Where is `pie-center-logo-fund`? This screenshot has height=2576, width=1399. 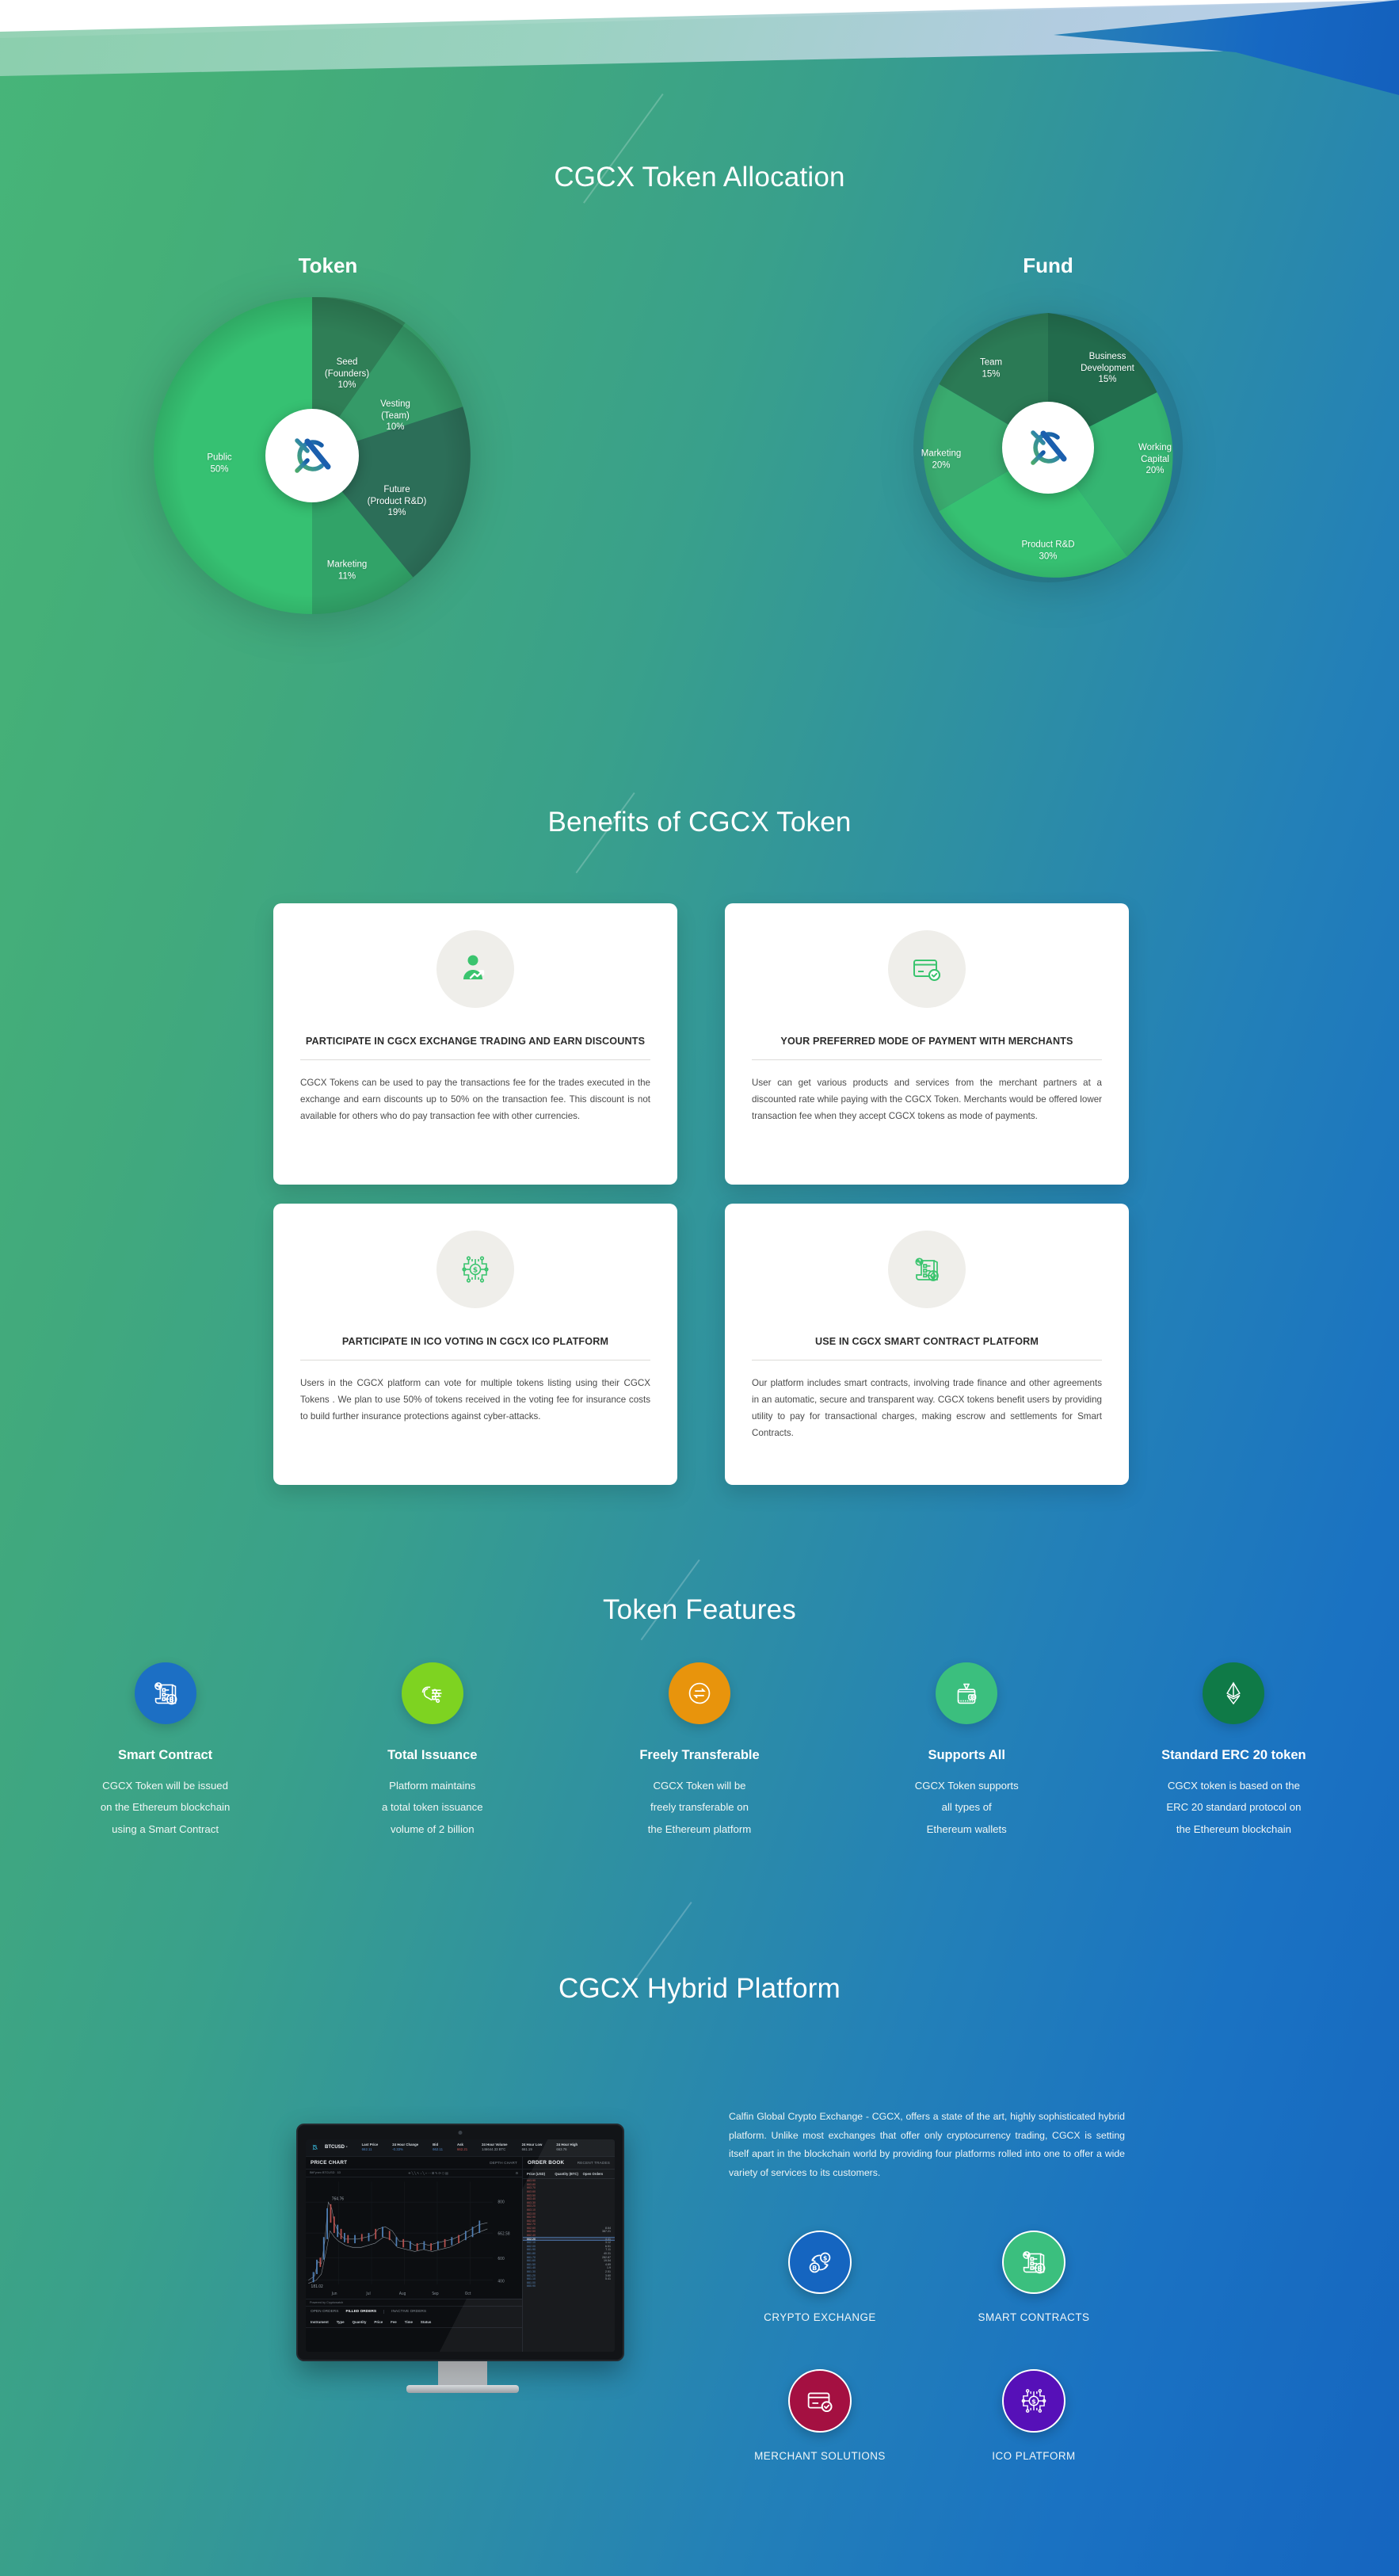
pie-center-logo-fund is located at coordinates (1048, 448).